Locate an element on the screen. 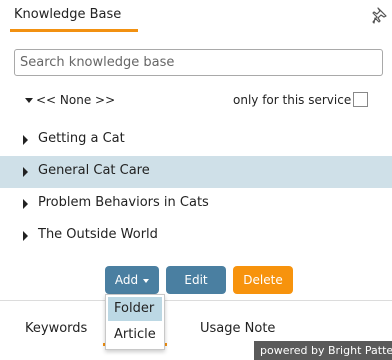  tree-item: The Outside World is located at coordinates (196, 236).